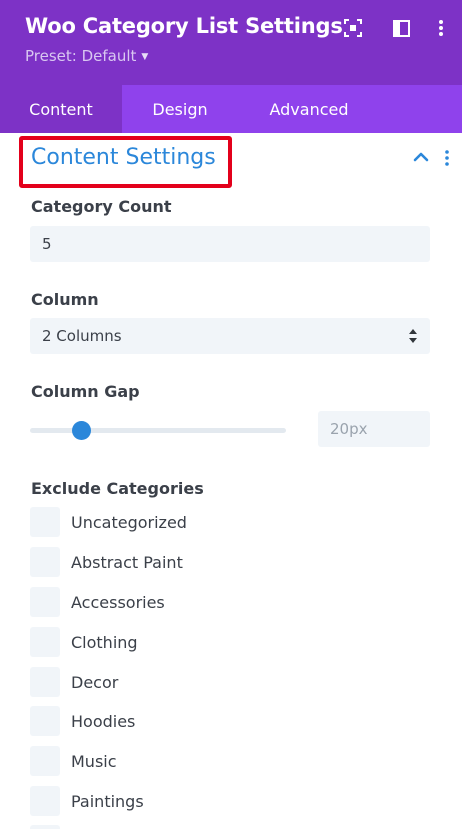  What do you see at coordinates (447, 158) in the screenshot?
I see `section-more-icon` at bounding box center [447, 158].